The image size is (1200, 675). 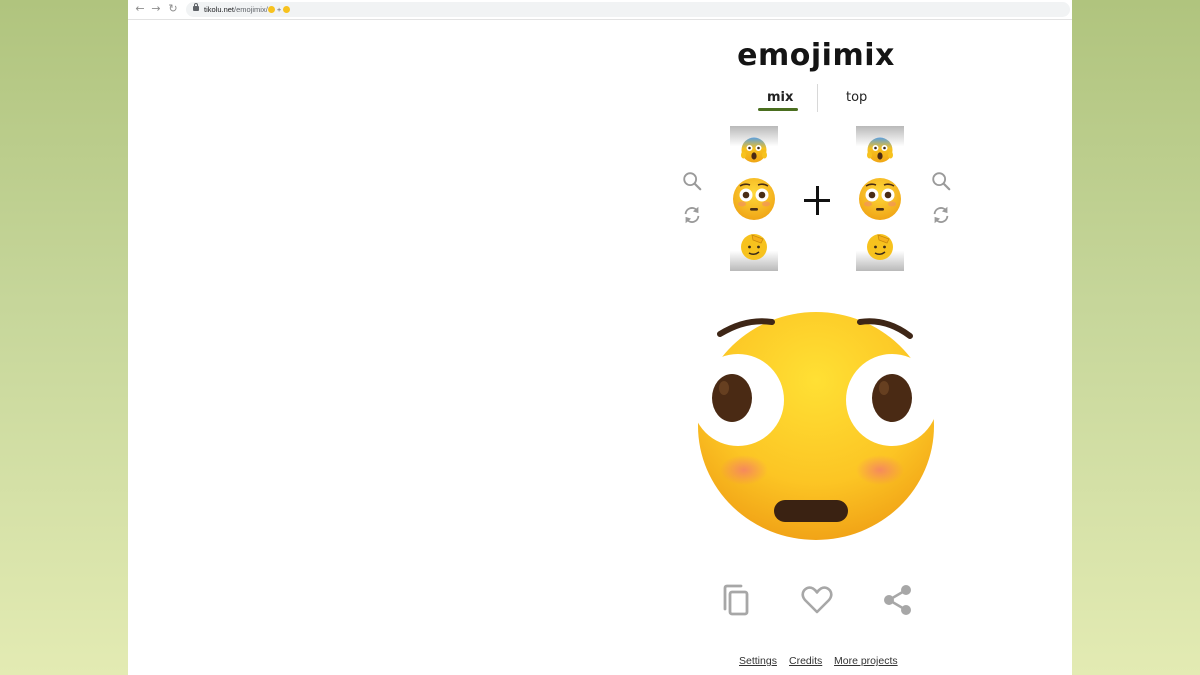 I want to click on forward-arrow-icon: →, so click(x=156, y=9).